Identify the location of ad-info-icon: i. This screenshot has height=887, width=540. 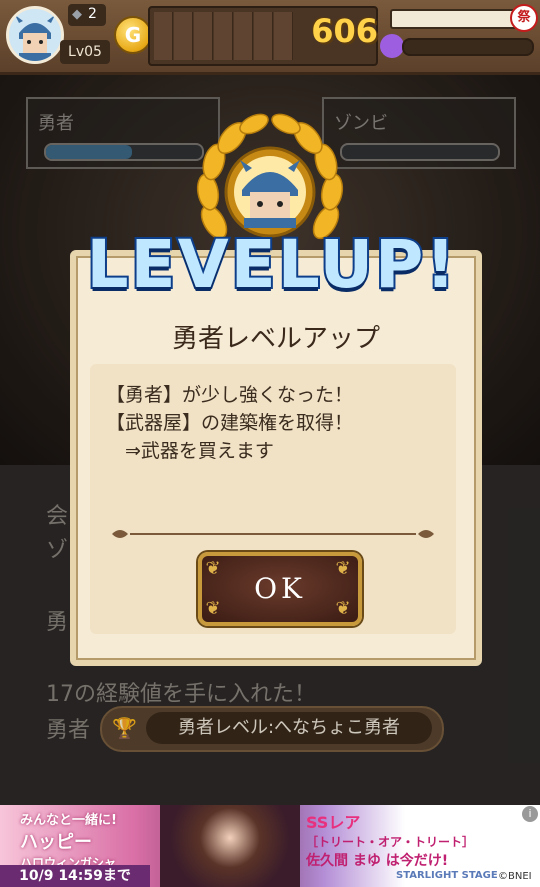
(530, 814).